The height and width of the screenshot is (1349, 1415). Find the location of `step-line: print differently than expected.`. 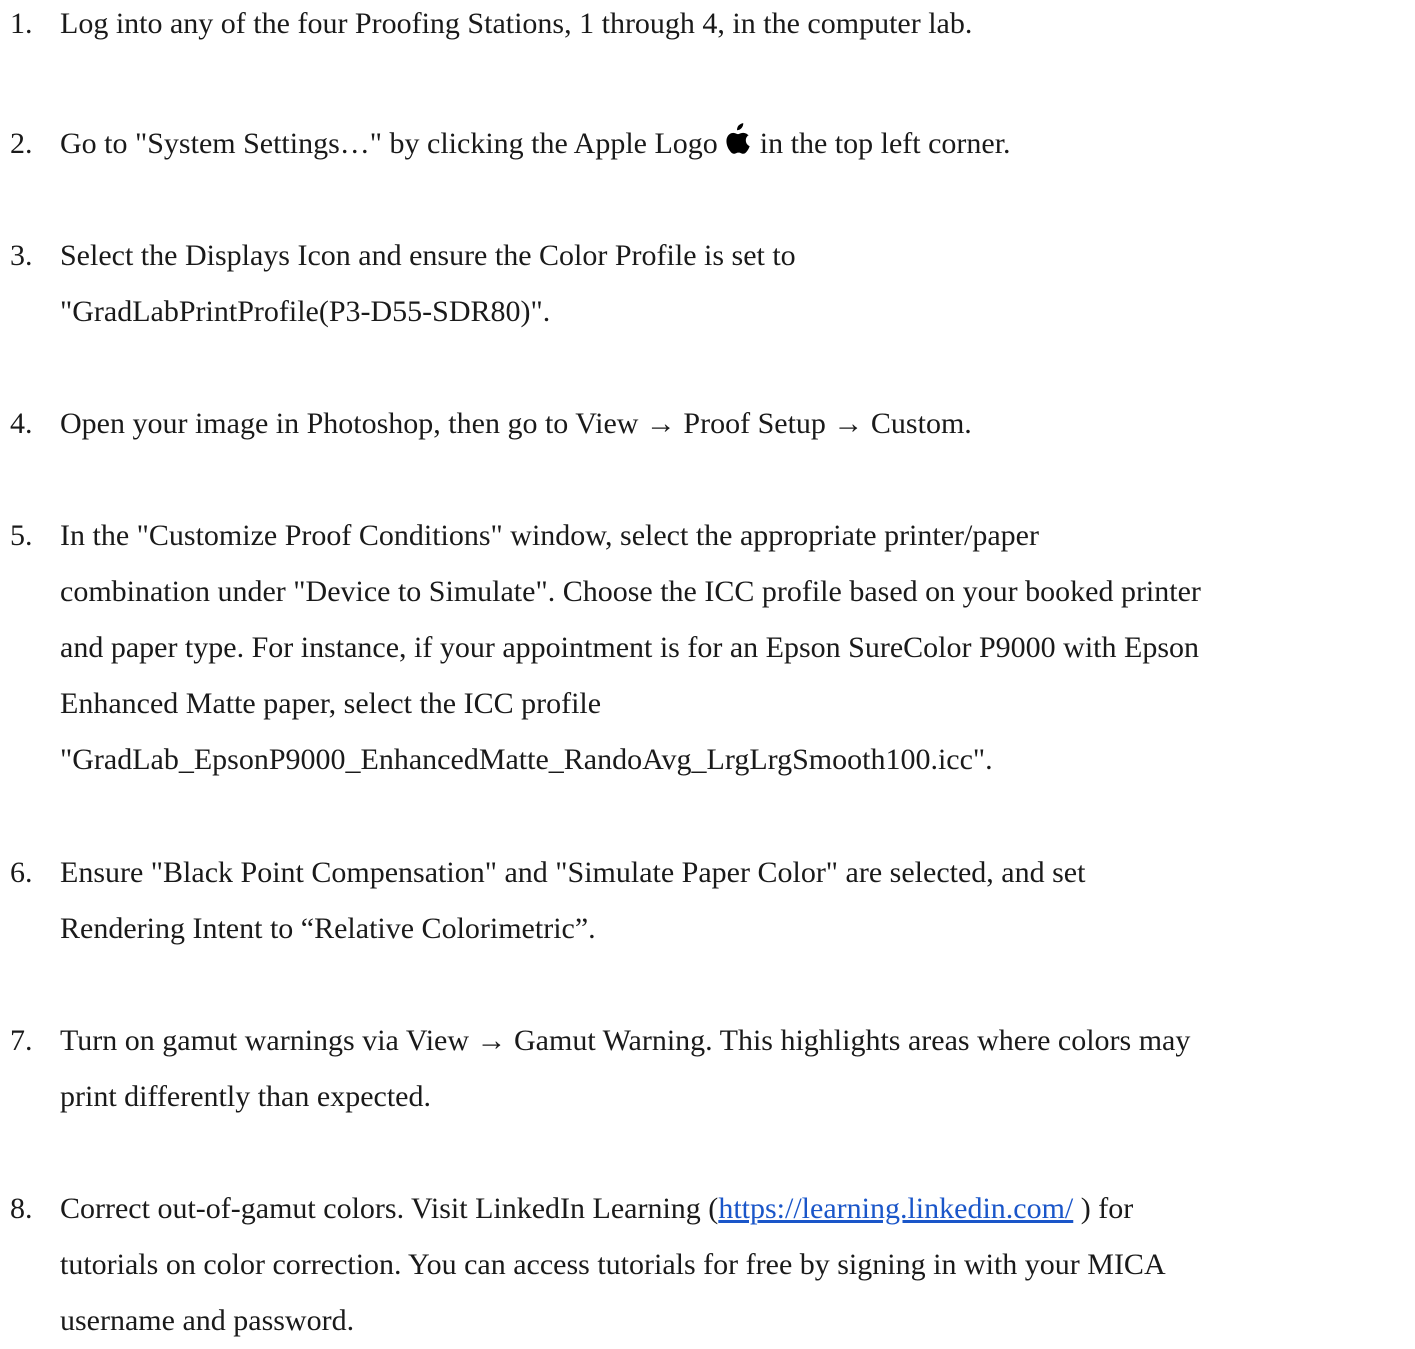

step-line: print differently than expected. is located at coordinates (245, 1096).